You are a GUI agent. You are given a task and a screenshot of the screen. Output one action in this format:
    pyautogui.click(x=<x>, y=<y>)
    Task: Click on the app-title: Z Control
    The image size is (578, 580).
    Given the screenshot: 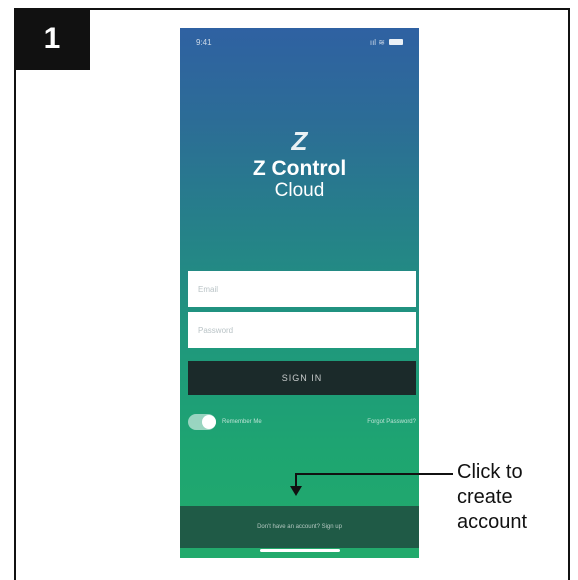 What is the action you would take?
    pyautogui.click(x=299, y=168)
    